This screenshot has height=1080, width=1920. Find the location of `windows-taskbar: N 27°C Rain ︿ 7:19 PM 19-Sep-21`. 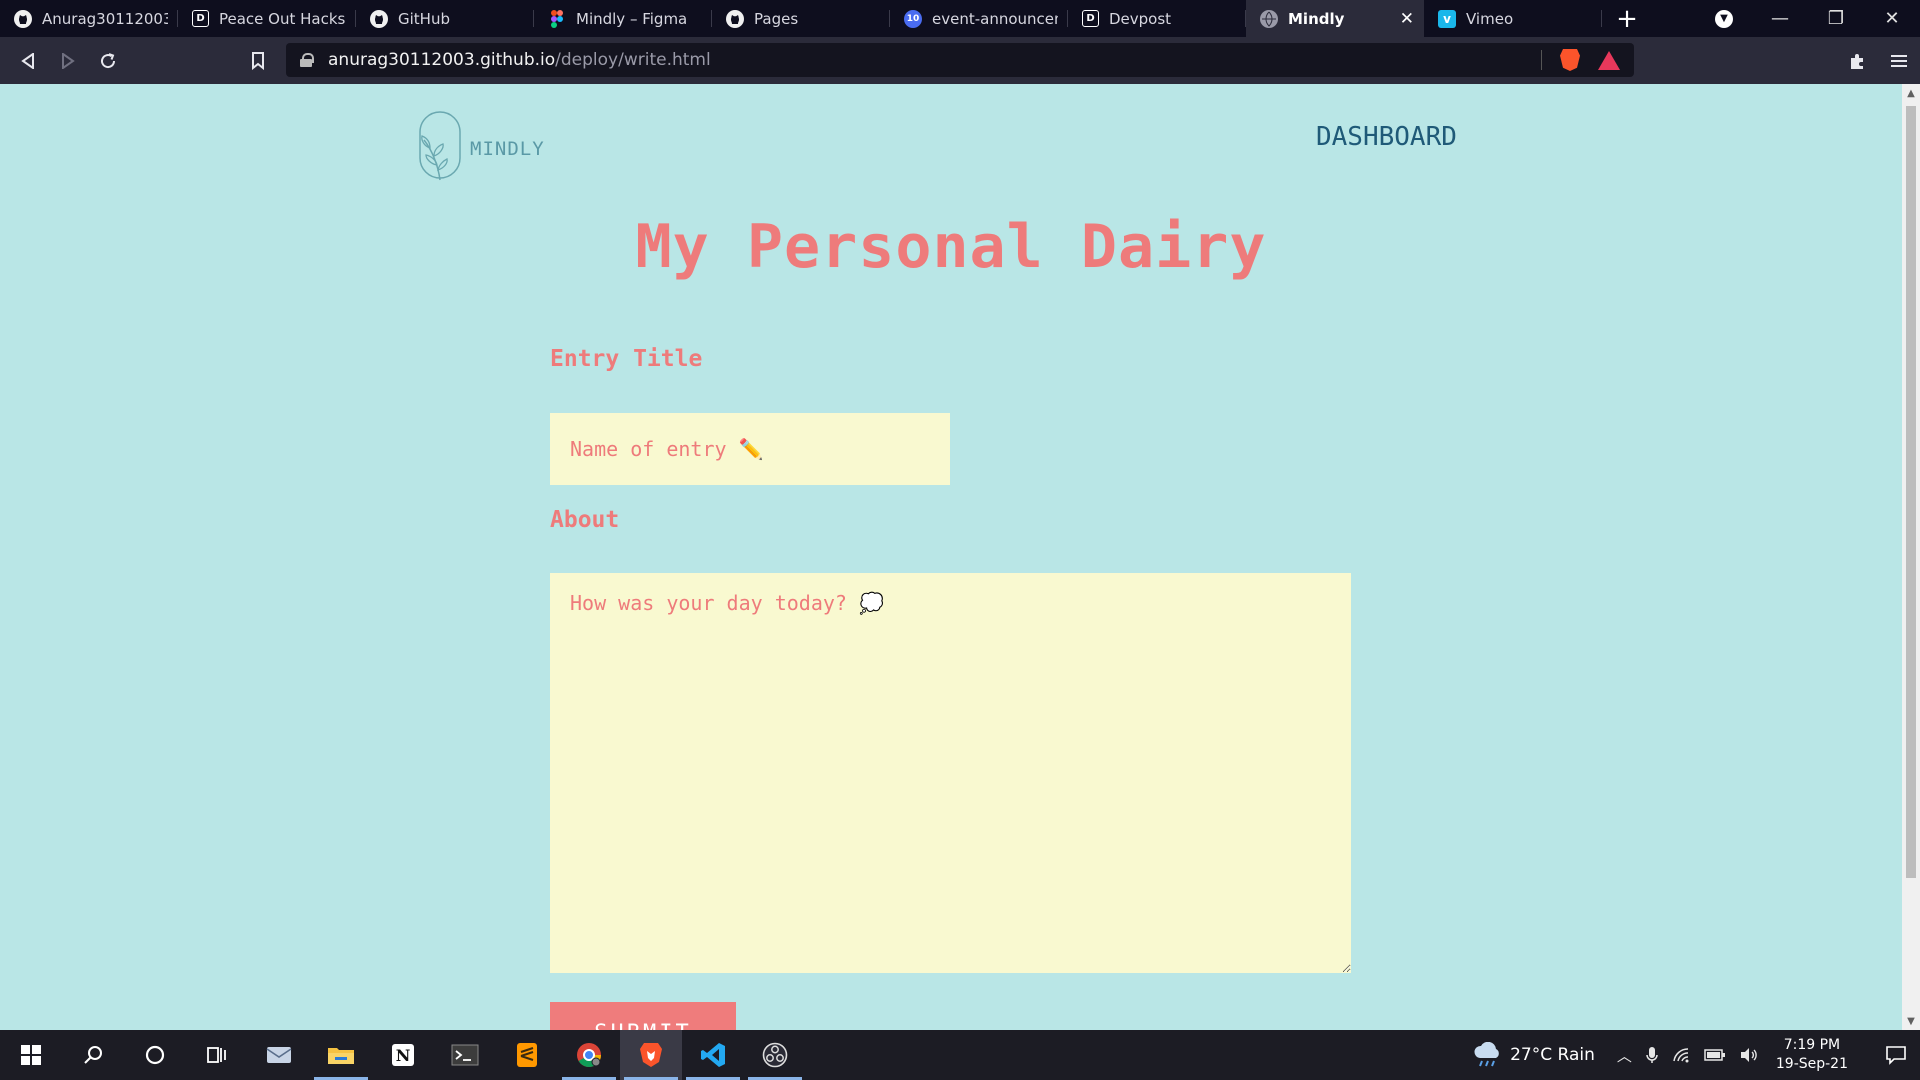

windows-taskbar: N 27°C Rain ︿ 7:19 PM 19-Sep-21 is located at coordinates (960, 1055).